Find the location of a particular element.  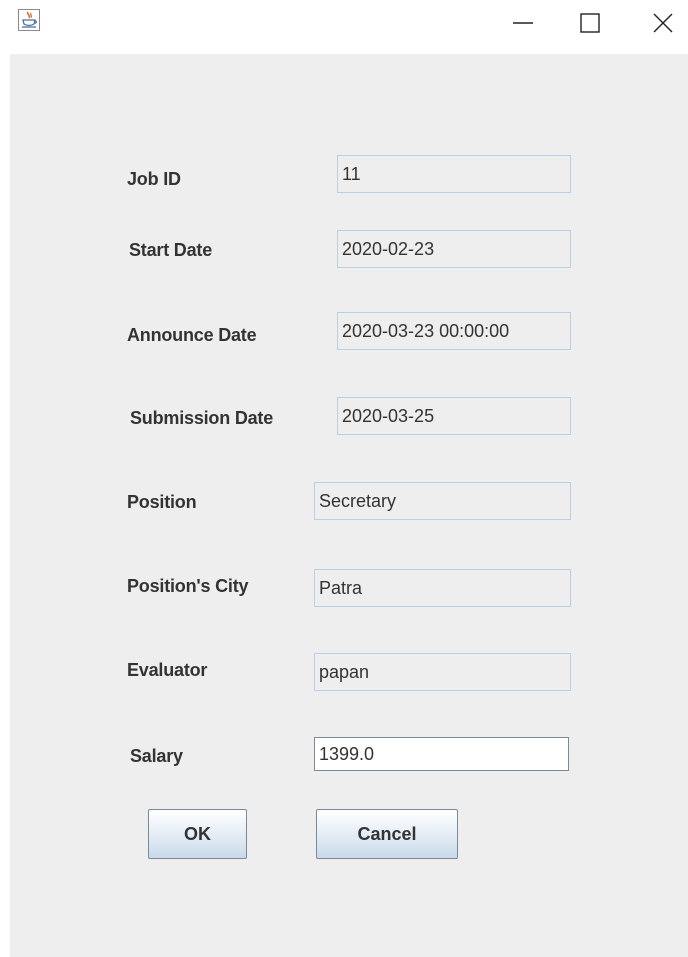

salary-label: Salary is located at coordinates (156, 756).